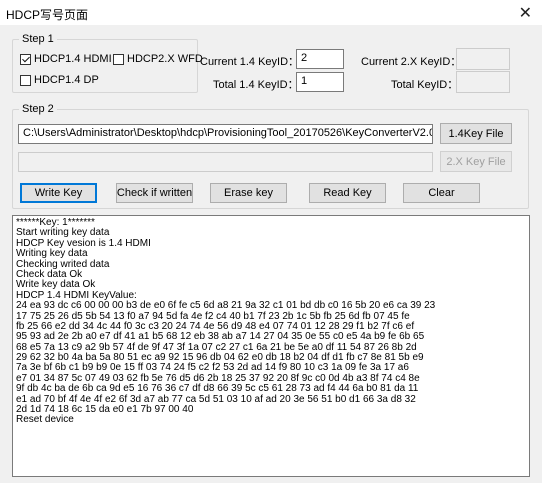 The image size is (542, 483). I want to click on key2x-file-button: 2.X Key File, so click(476, 161).